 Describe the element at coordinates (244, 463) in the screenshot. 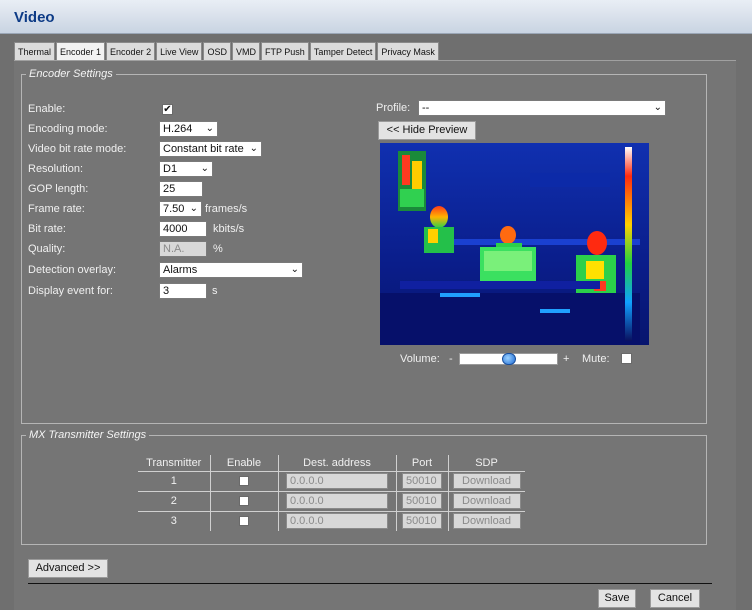

I see `col-enable: Enable` at that location.